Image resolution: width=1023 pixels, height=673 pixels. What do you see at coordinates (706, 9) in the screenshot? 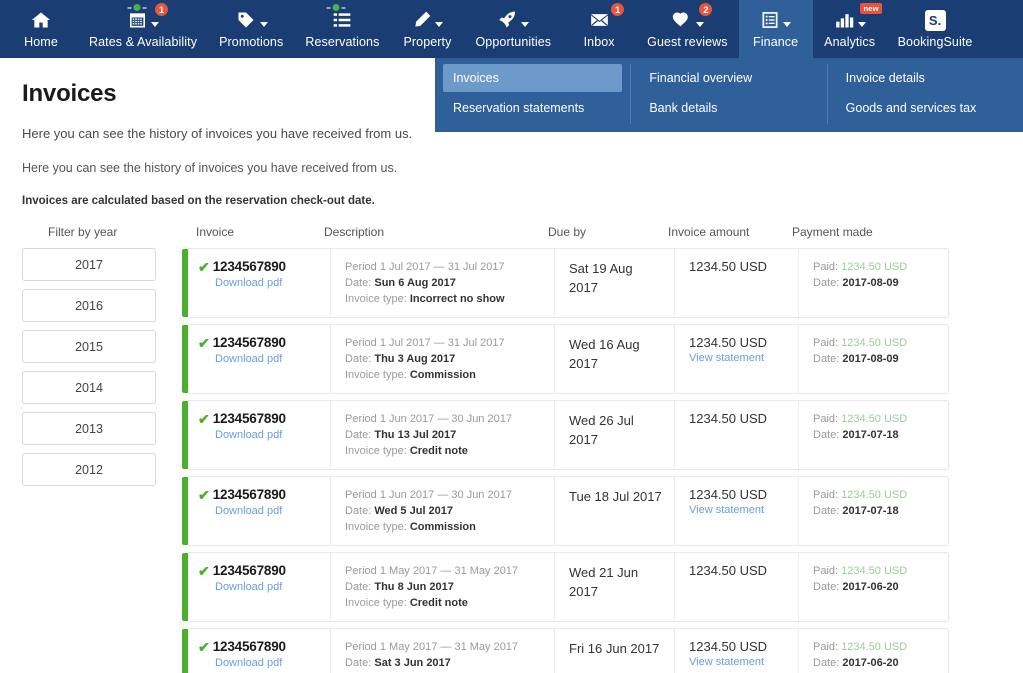
I see `notification-badge: 2` at bounding box center [706, 9].